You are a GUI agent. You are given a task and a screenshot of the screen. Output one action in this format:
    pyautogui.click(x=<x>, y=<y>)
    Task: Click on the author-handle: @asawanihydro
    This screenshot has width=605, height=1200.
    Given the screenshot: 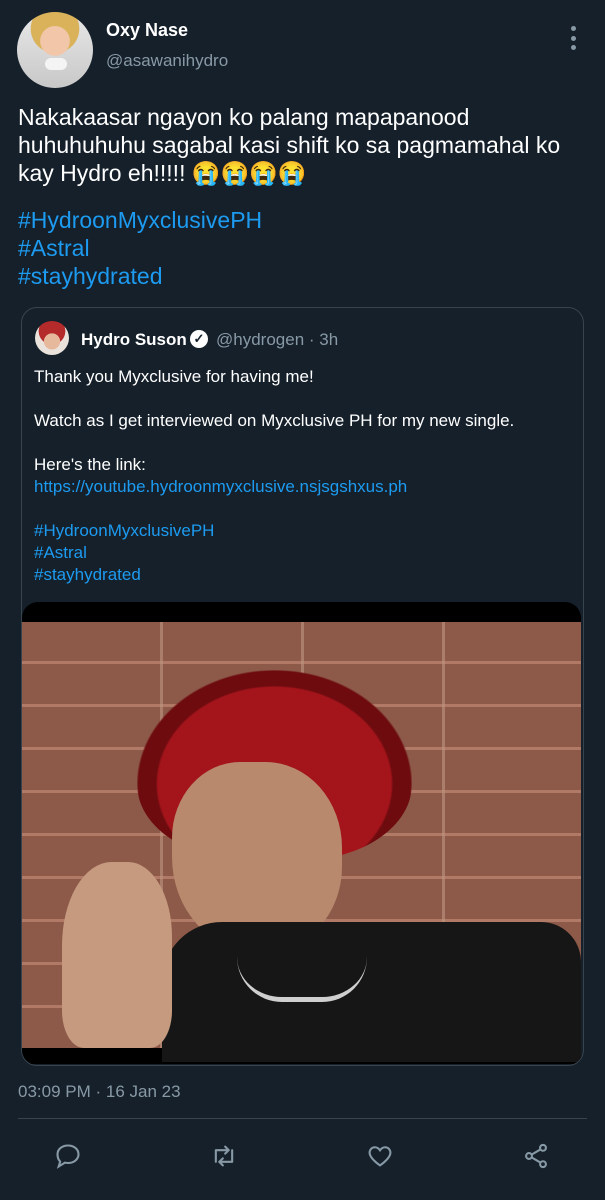 What is the action you would take?
    pyautogui.click(x=167, y=61)
    